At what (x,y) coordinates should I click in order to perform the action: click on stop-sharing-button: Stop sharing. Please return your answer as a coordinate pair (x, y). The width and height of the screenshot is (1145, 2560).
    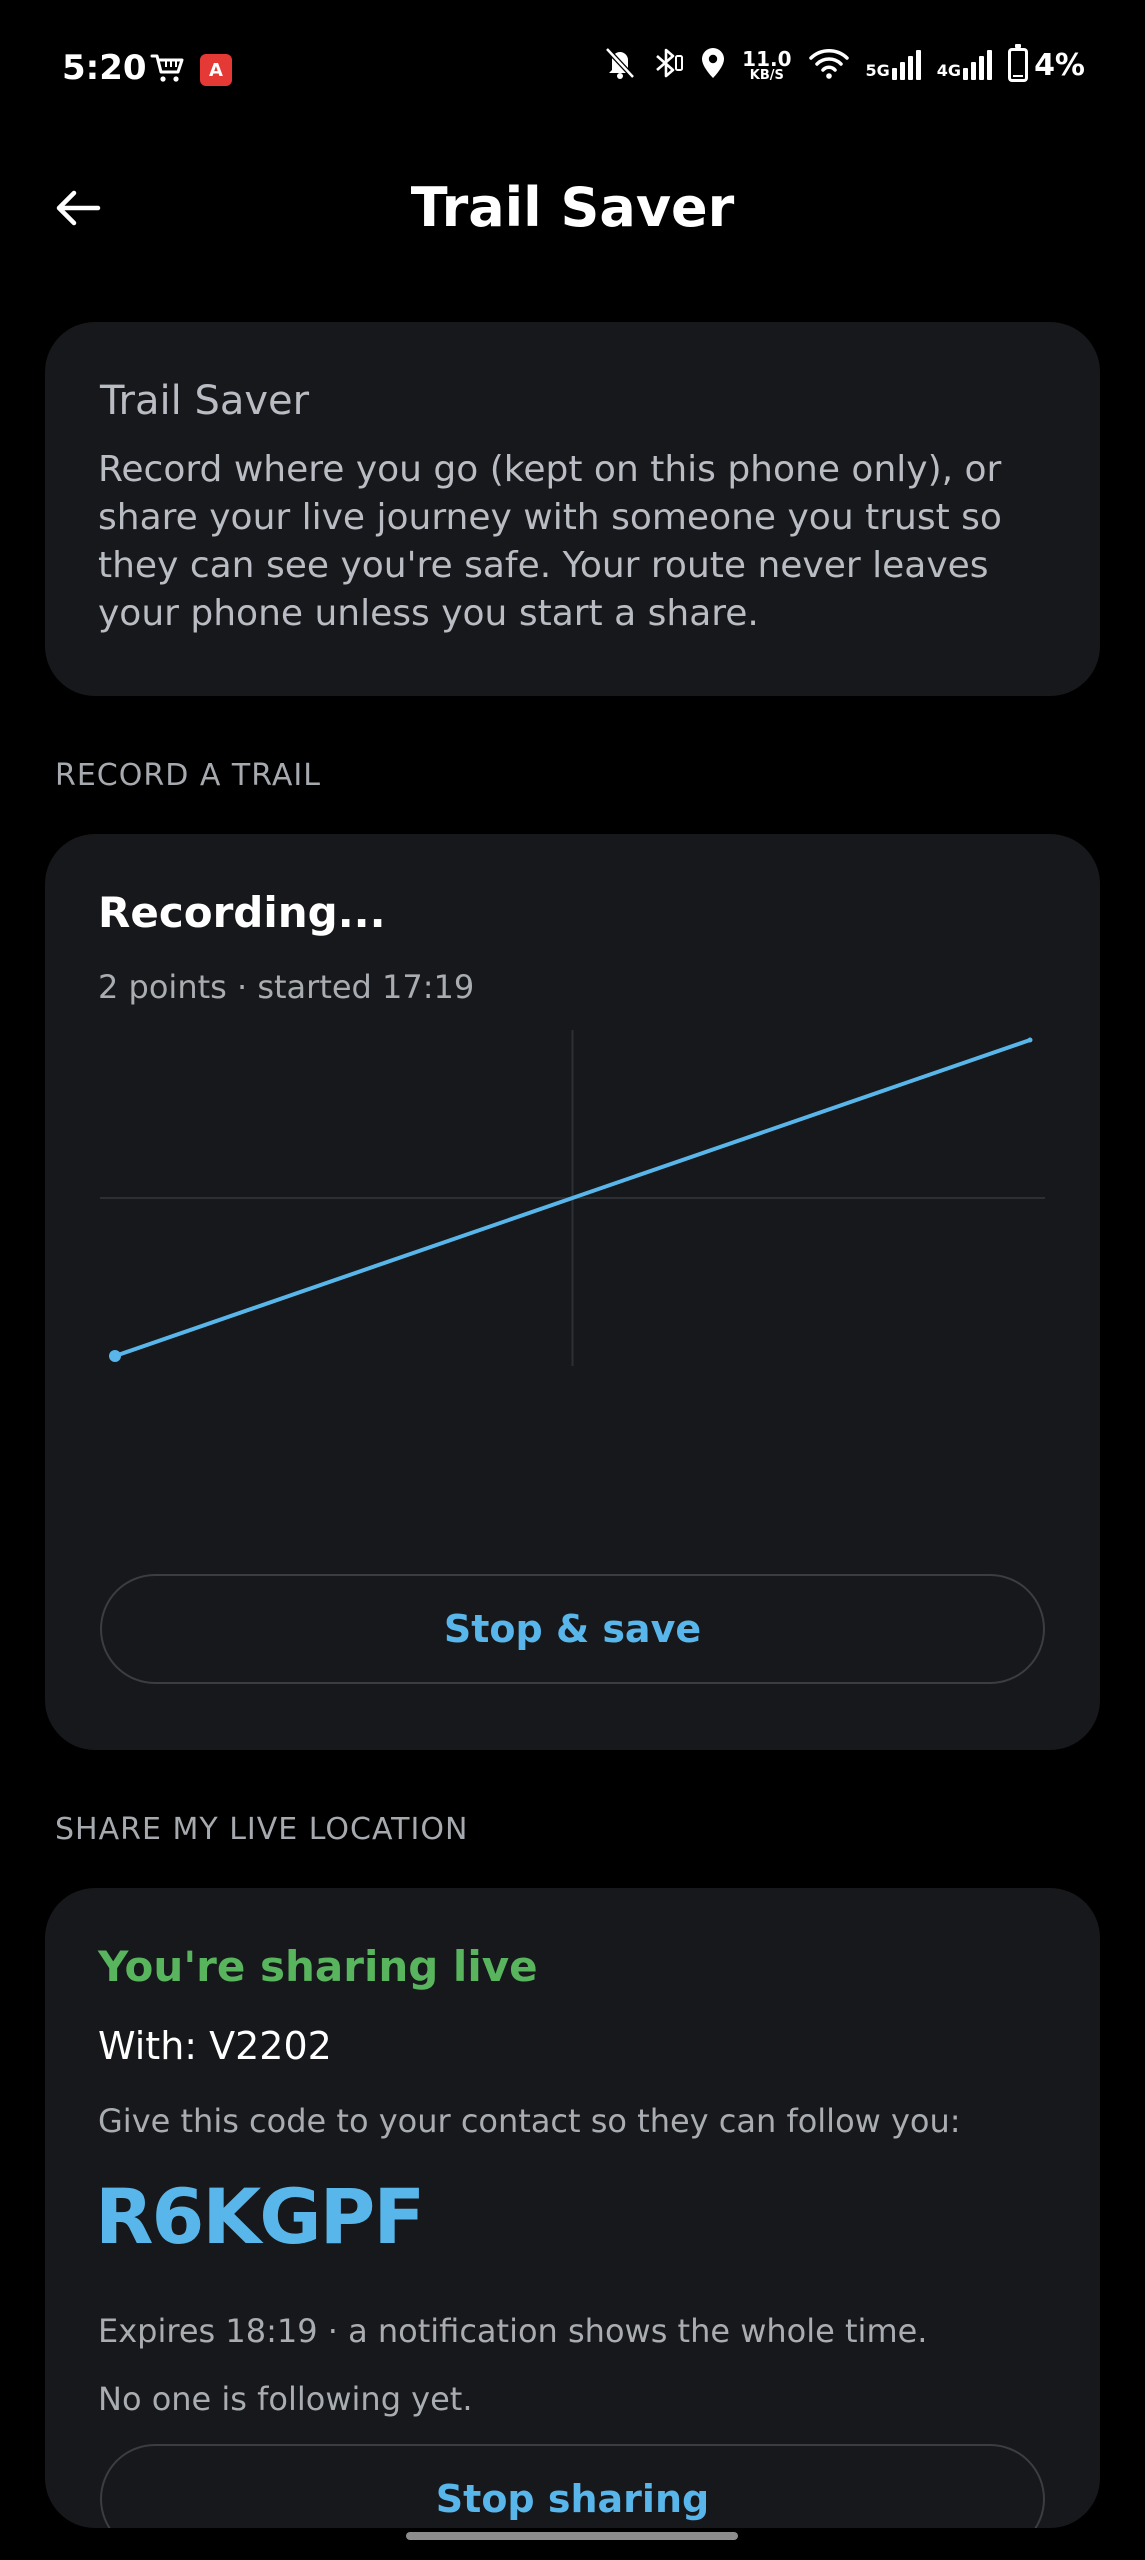
    Looking at the image, I should click on (572, 2486).